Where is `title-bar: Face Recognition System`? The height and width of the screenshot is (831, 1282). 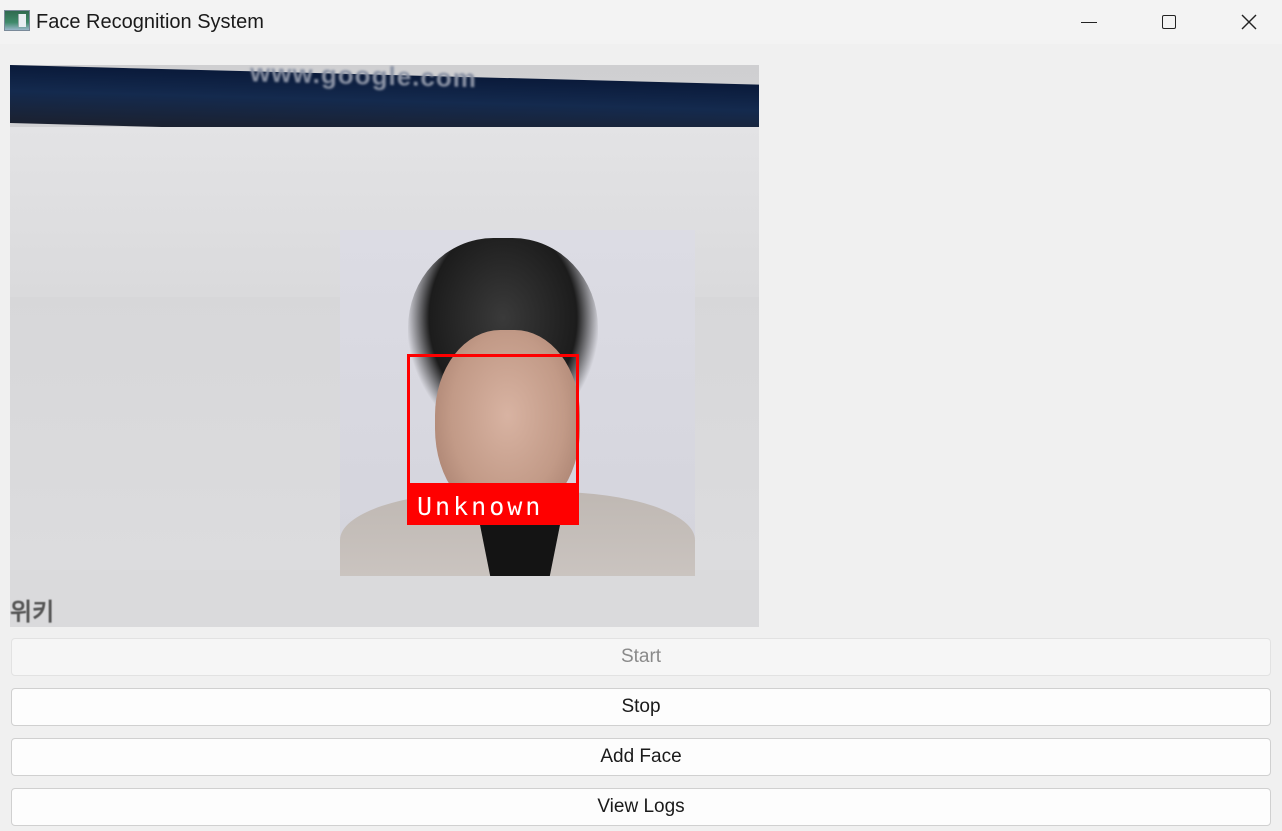 title-bar: Face Recognition System is located at coordinates (641, 22).